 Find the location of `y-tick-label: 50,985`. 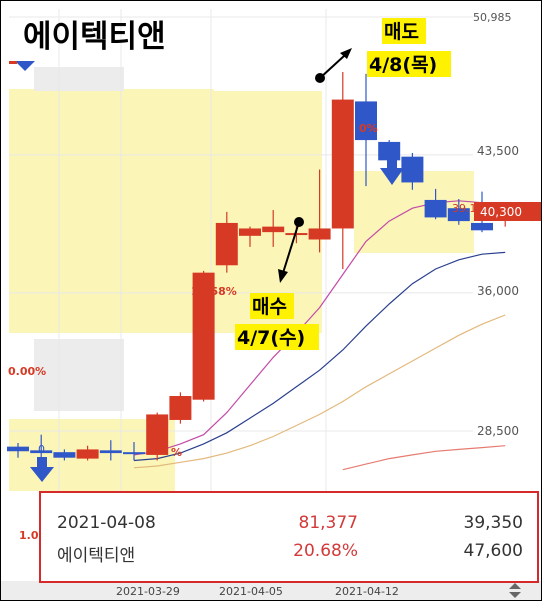

y-tick-label: 50,985 is located at coordinates (492, 17).